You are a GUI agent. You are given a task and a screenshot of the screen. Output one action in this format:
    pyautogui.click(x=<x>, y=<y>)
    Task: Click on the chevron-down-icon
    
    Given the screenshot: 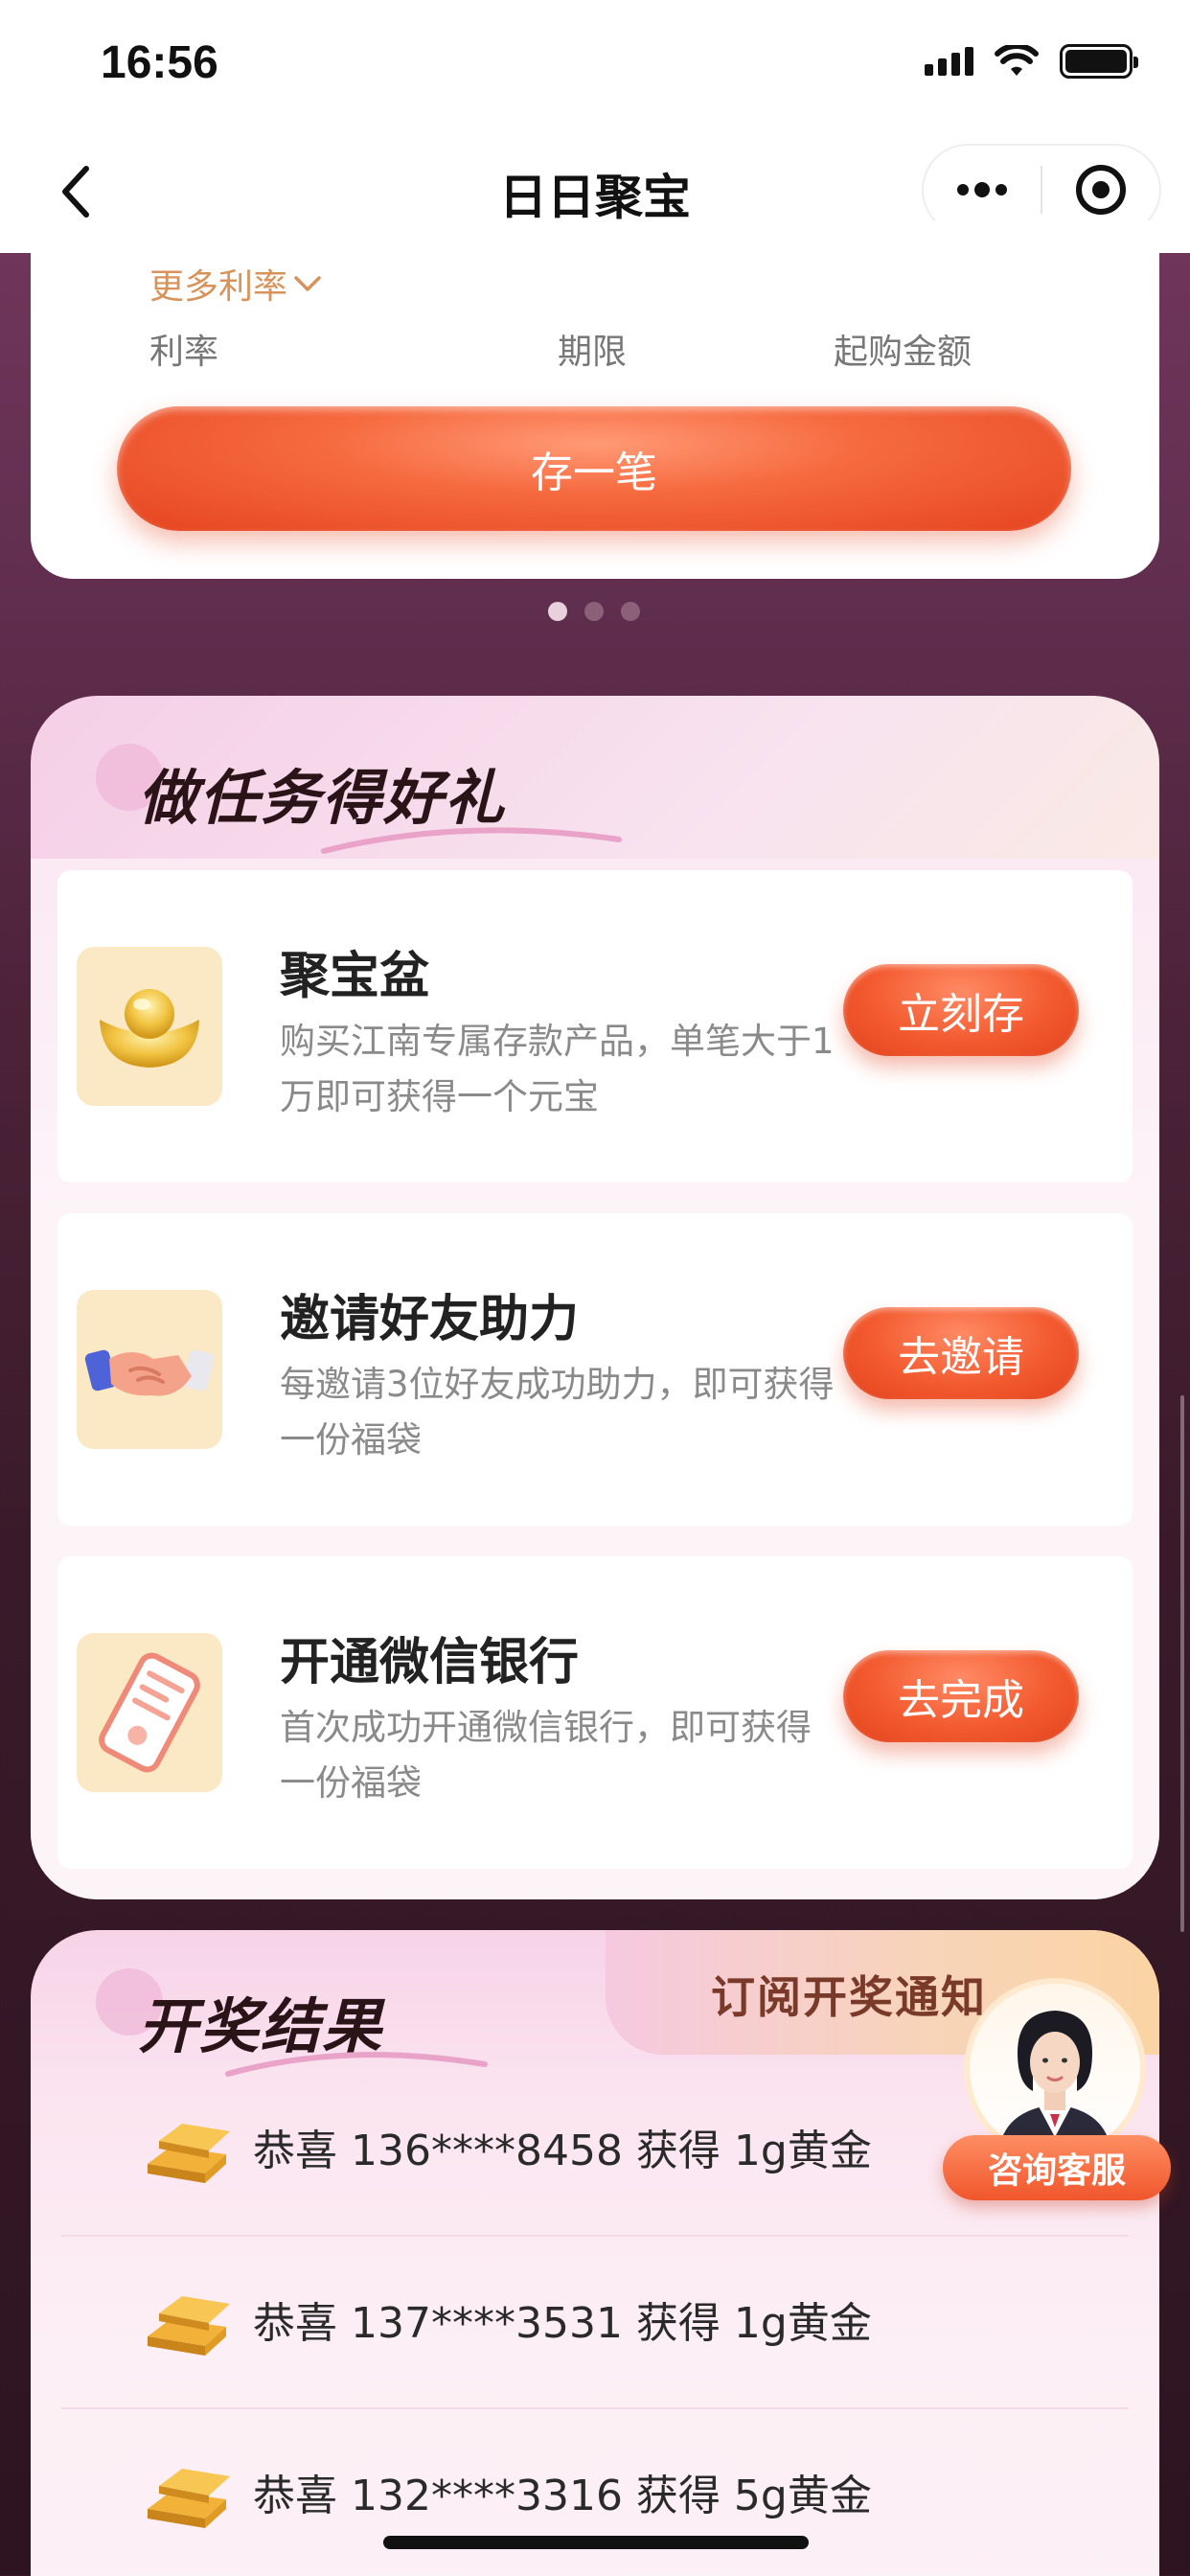 What is the action you would take?
    pyautogui.click(x=308, y=283)
    